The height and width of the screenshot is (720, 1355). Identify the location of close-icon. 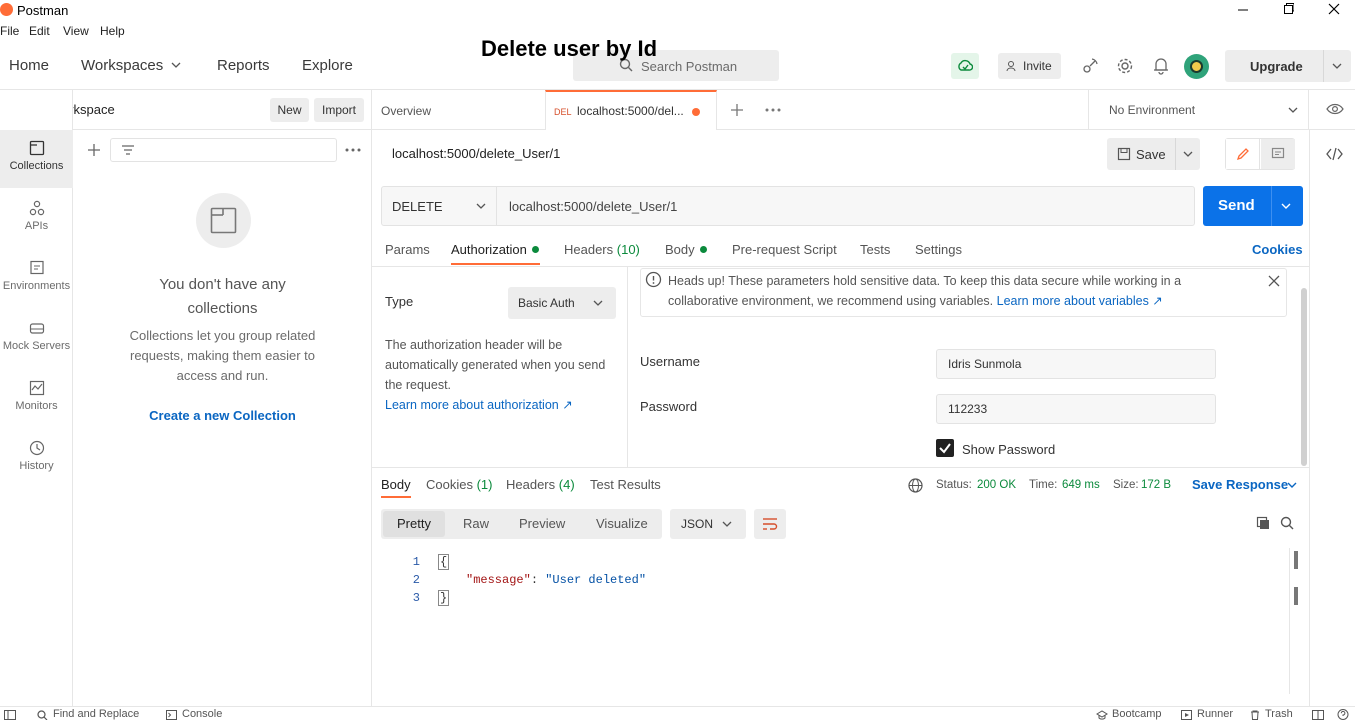
(1274, 281).